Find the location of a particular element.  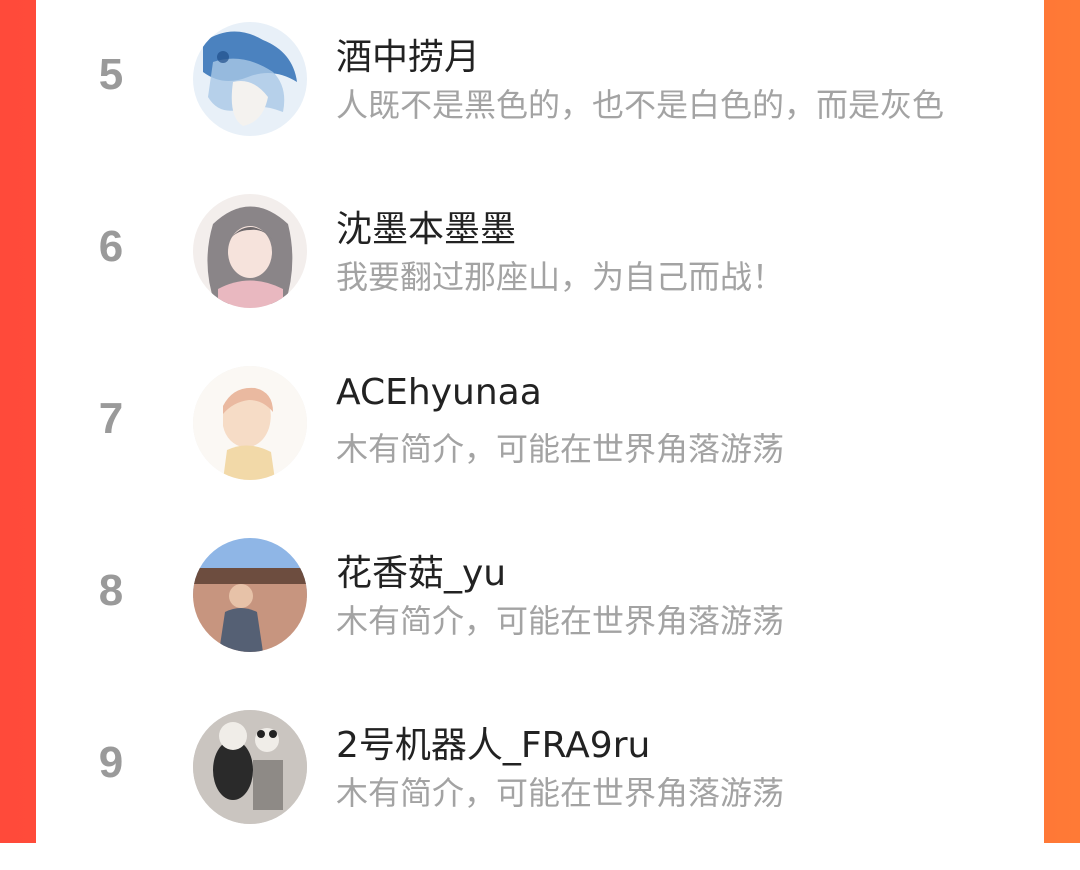

user-bio: 人既不是黑色的，也不是白色的，而是灰色 is located at coordinates (640, 105).